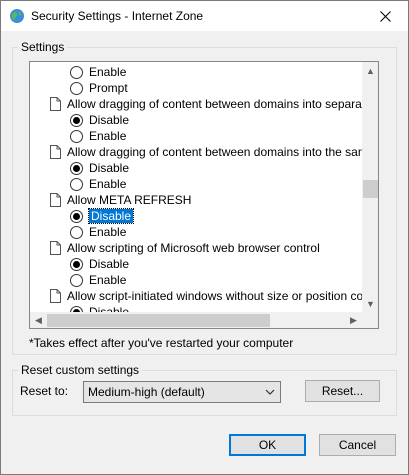 The height and width of the screenshot is (475, 409). Describe the element at coordinates (270, 392) in the screenshot. I see `chevron-down-icon` at that location.